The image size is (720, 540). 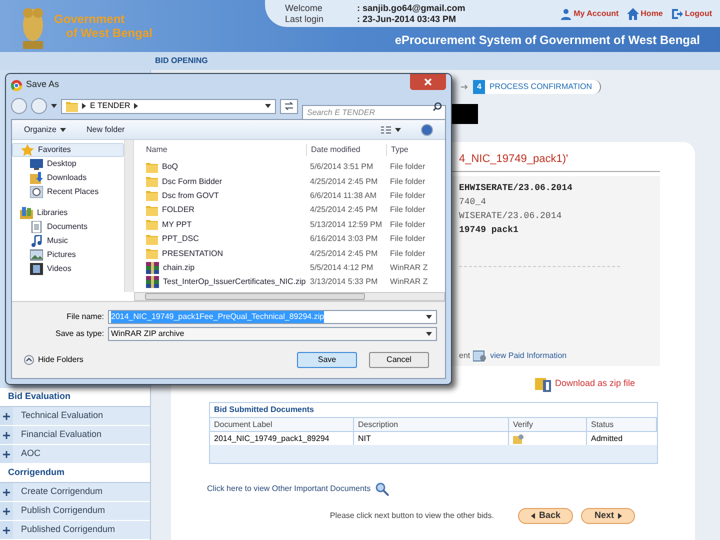 What do you see at coordinates (81, 416) in the screenshot?
I see `sidebar-item: Technical Evaluation` at bounding box center [81, 416].